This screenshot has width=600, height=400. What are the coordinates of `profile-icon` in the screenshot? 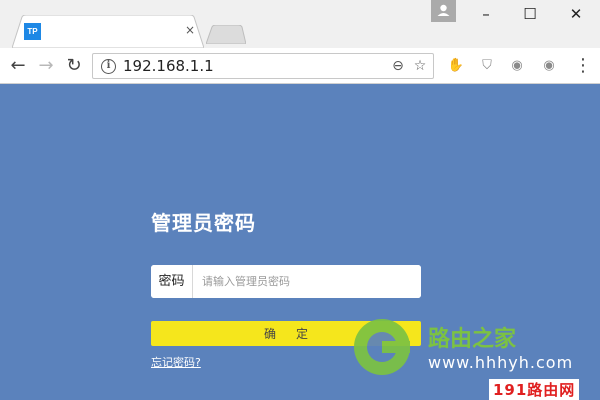 It's located at (443, 11).